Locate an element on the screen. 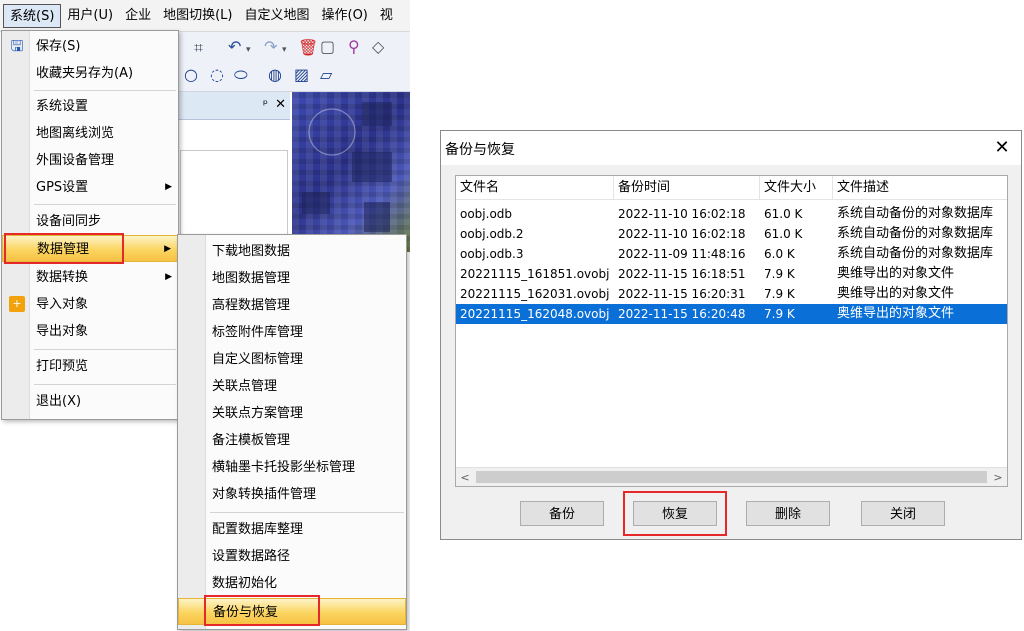  menu-item-import-objects: + 导入对象 is located at coordinates (90, 304).